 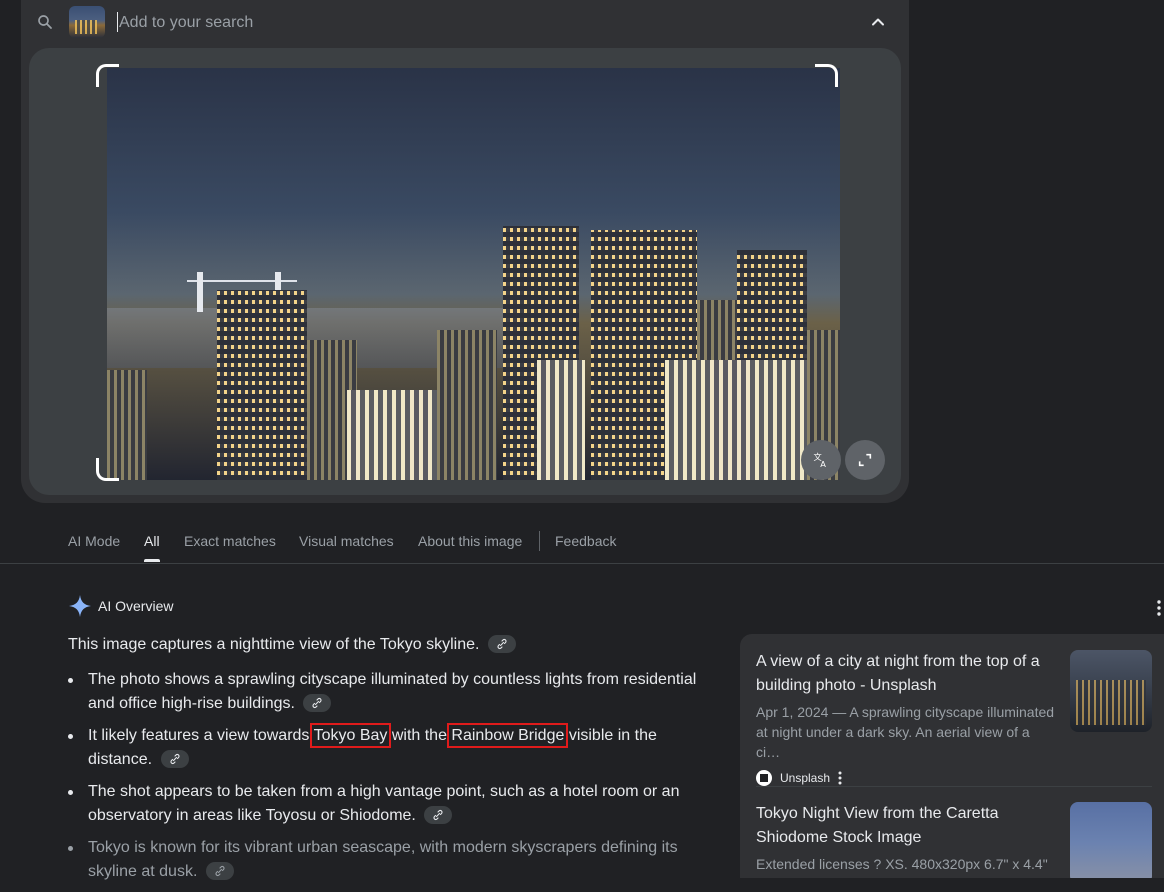 What do you see at coordinates (954, 778) in the screenshot?
I see `result-source: Unsplash` at bounding box center [954, 778].